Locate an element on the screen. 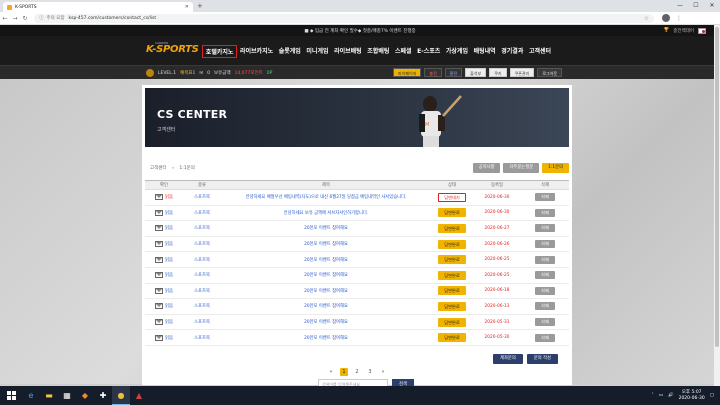 This screenshot has width=720, height=405. faq-button: 자주묻는질문 is located at coordinates (521, 168).